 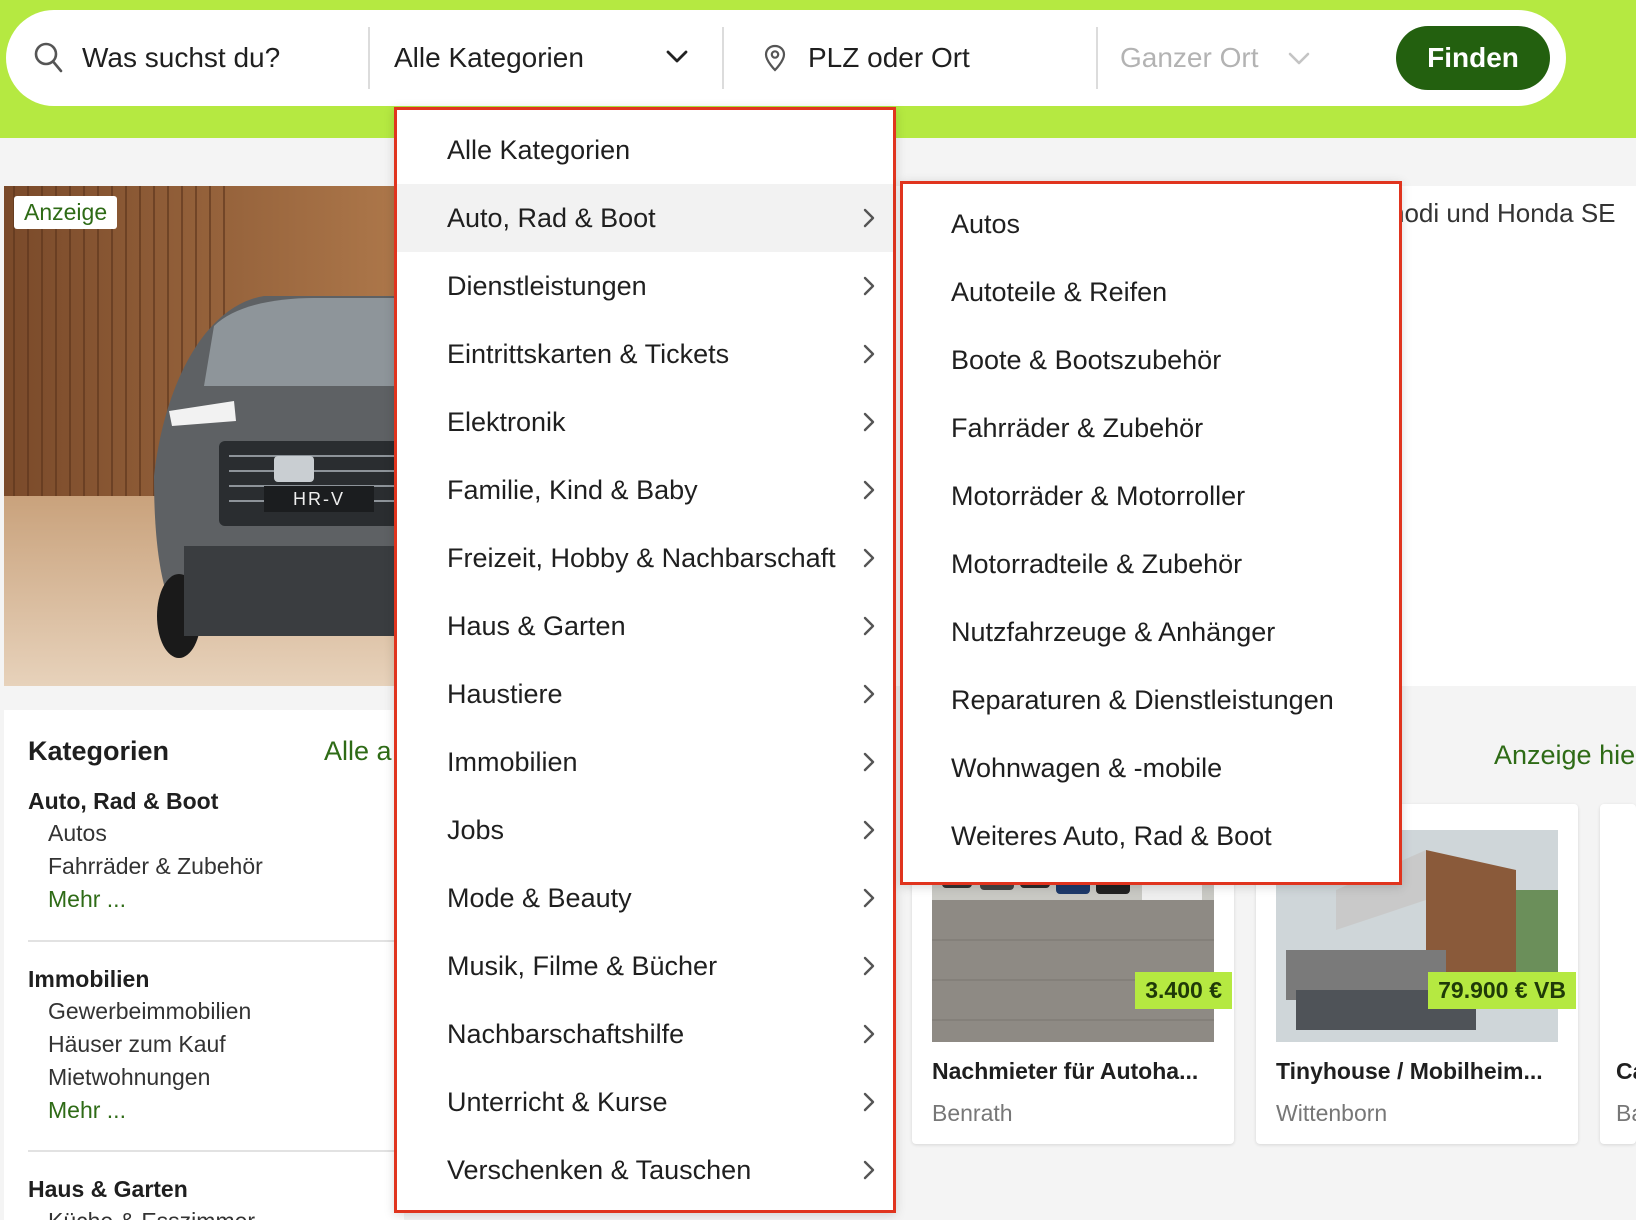 I want to click on ad-tag: Anzeige, so click(x=66, y=212).